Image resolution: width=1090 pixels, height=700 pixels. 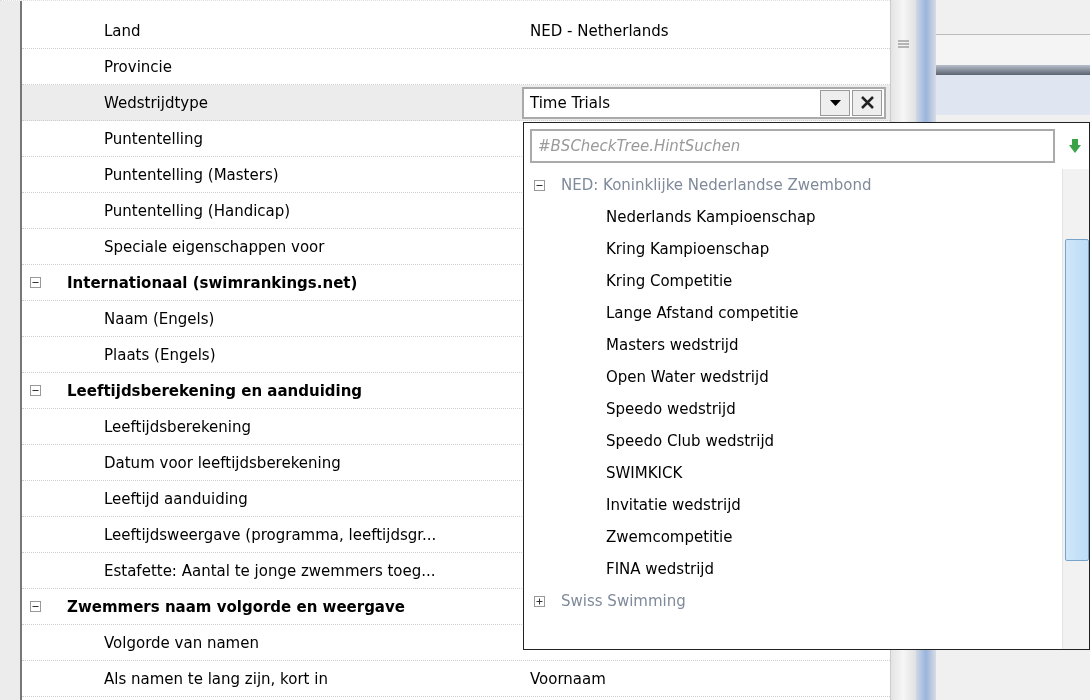 What do you see at coordinates (216, 678) in the screenshot?
I see `property-name: Als namen te lang zijn, kort in` at bounding box center [216, 678].